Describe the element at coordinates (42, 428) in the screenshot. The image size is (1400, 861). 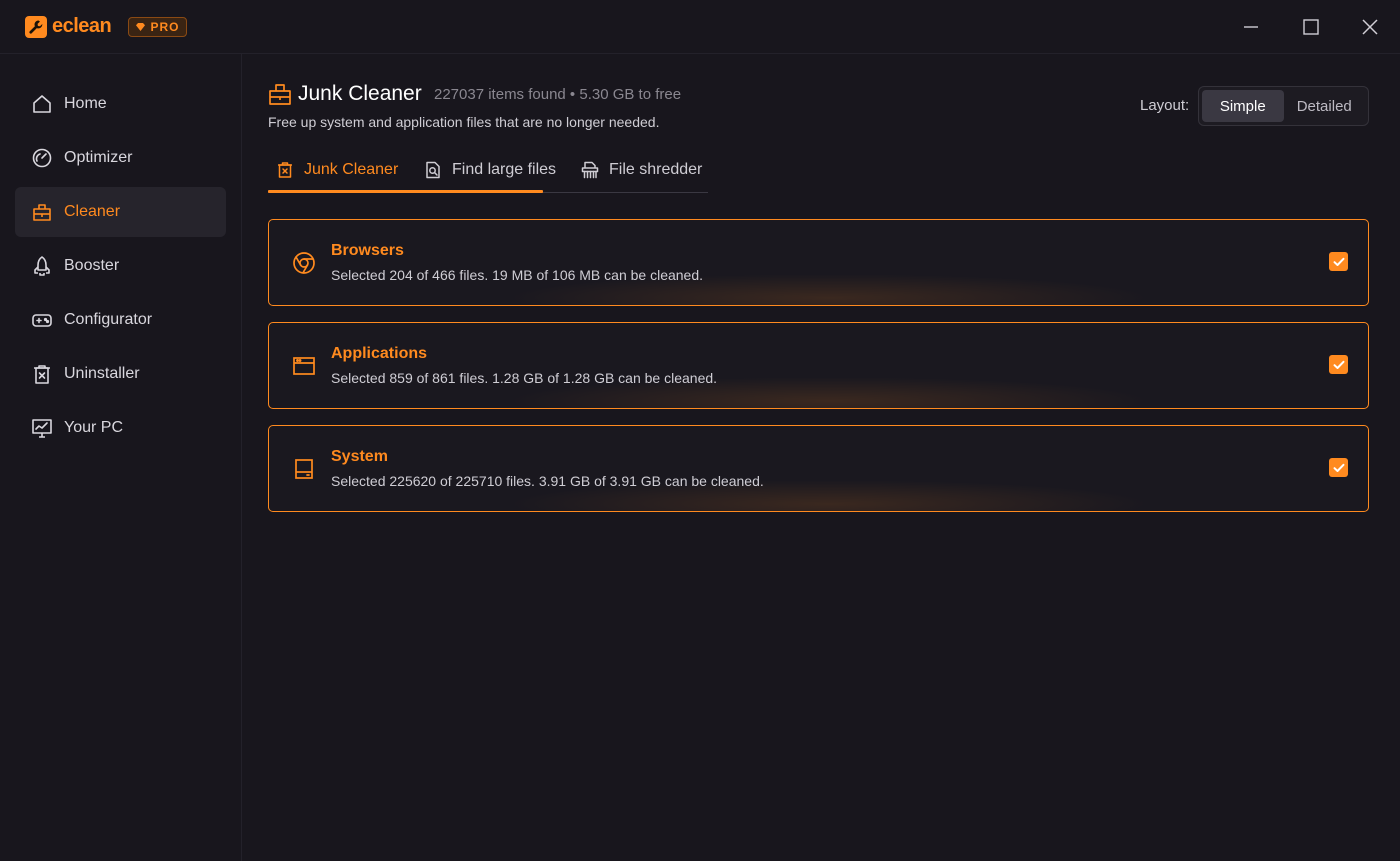
I see `monitor-icon` at that location.